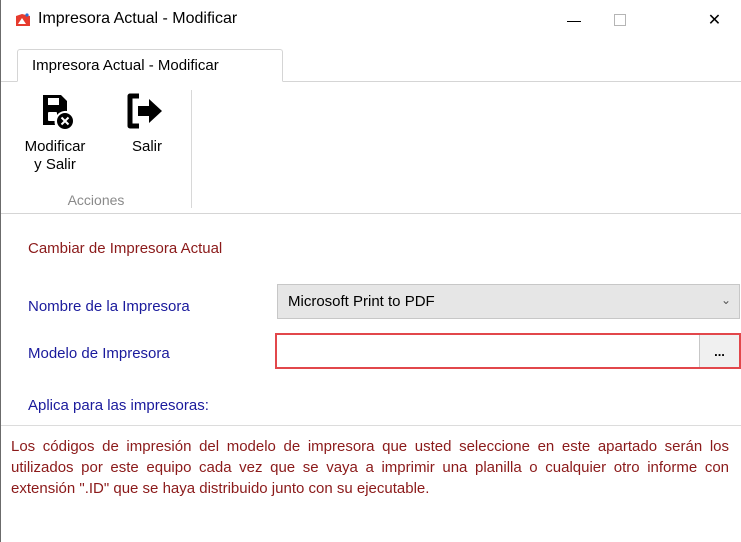 Image resolution: width=741 pixels, height=542 pixels. I want to click on chevron-down-icon: ⌄, so click(726, 300).